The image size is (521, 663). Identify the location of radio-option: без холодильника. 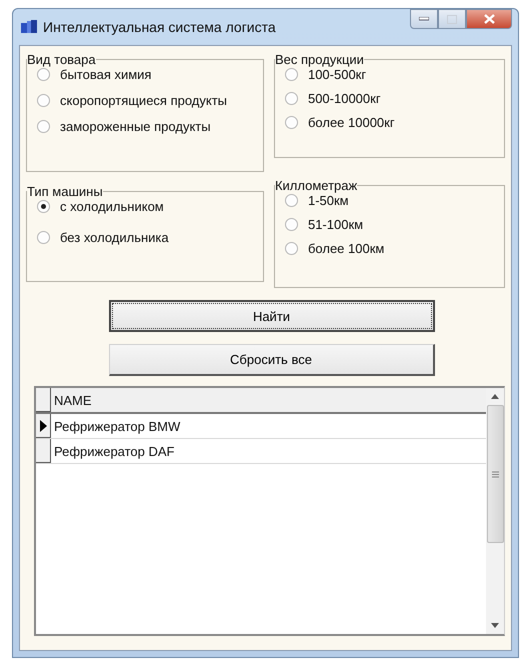
(147, 237).